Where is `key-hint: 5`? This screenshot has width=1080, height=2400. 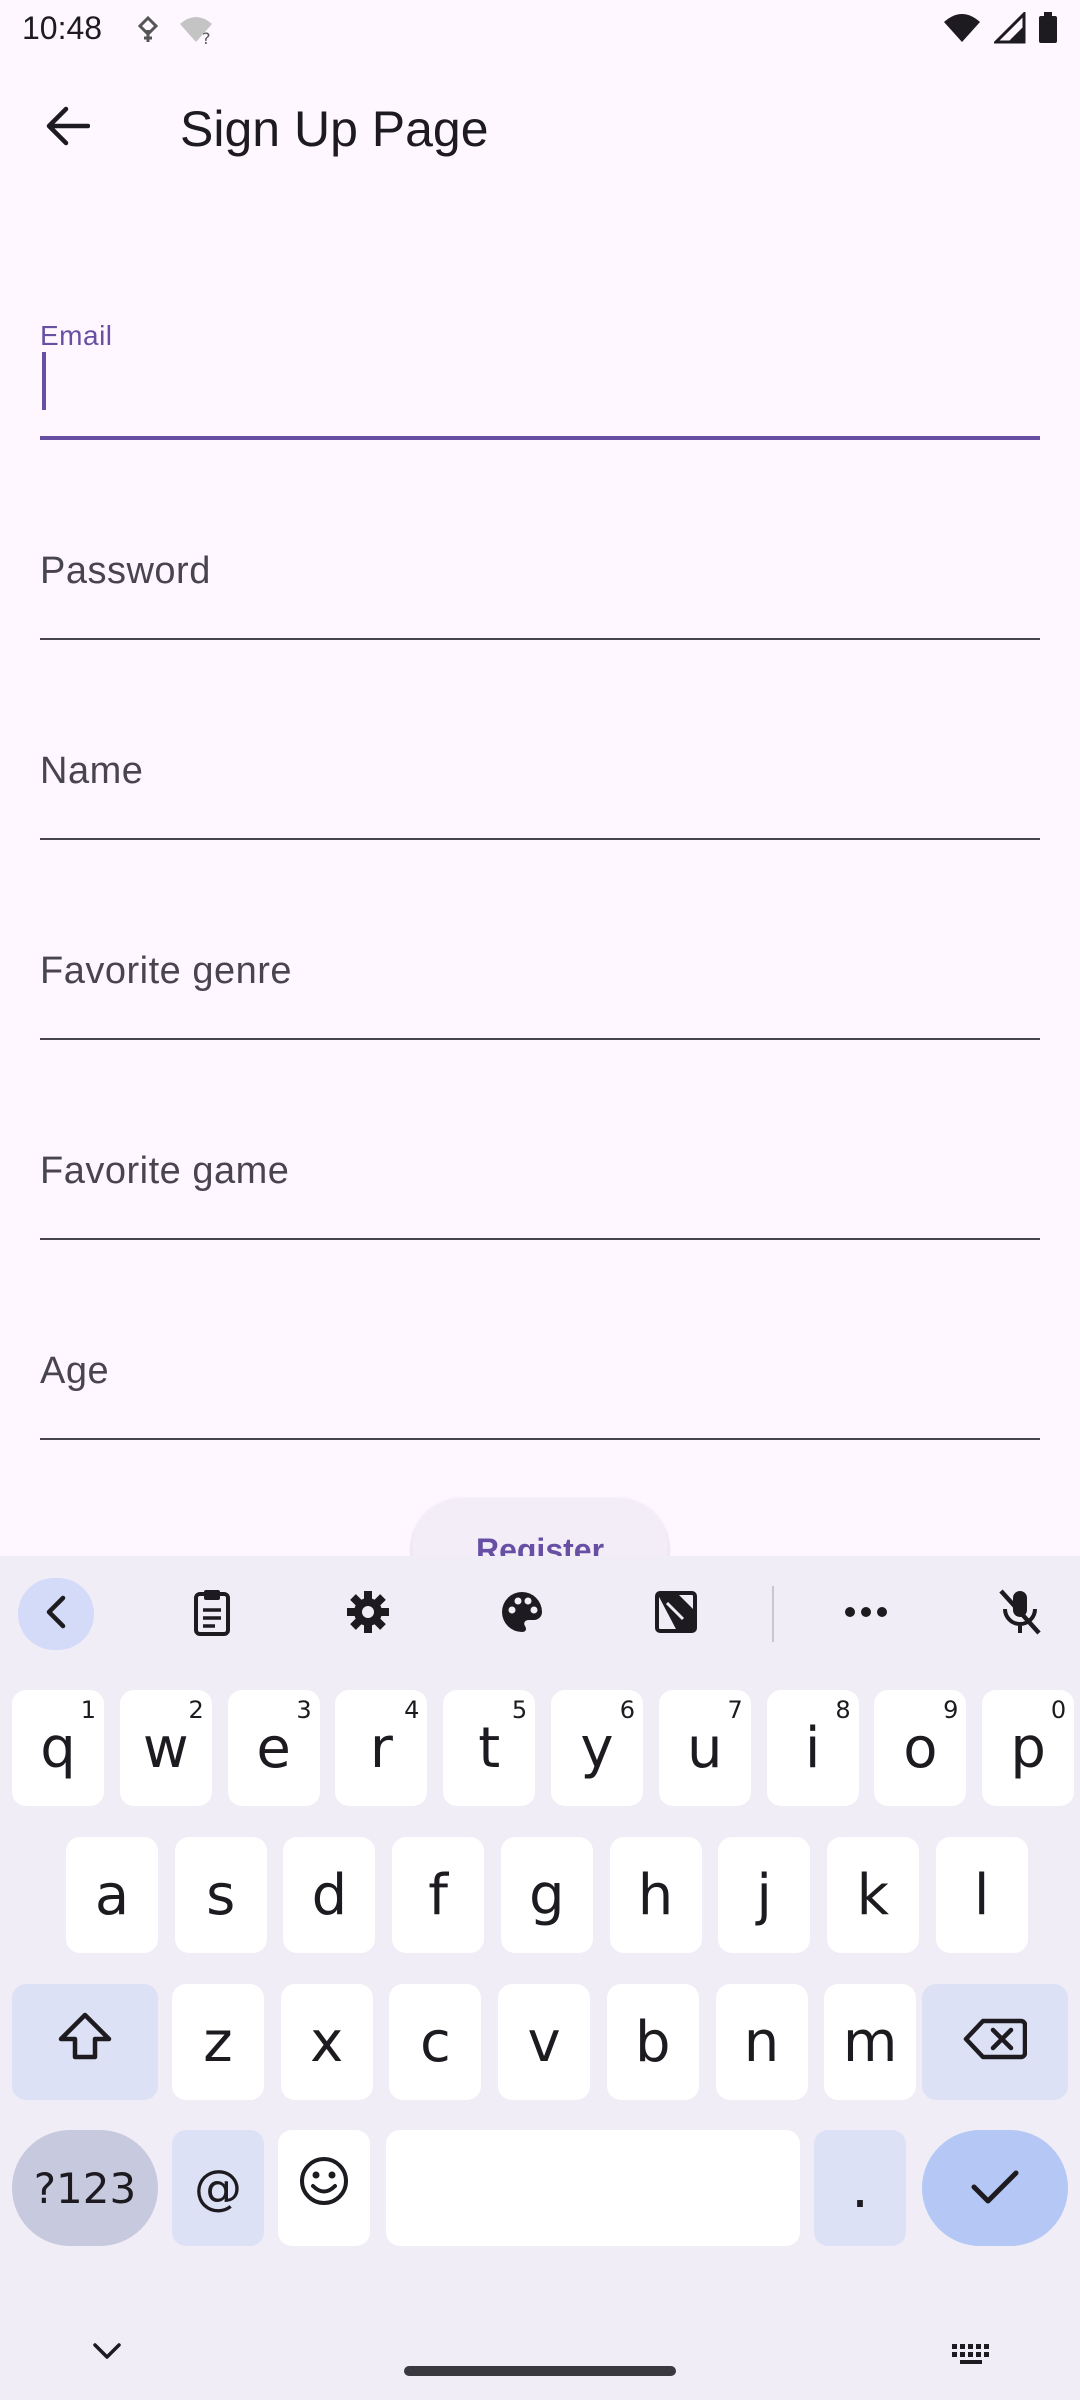
key-hint: 5 is located at coordinates (519, 1710).